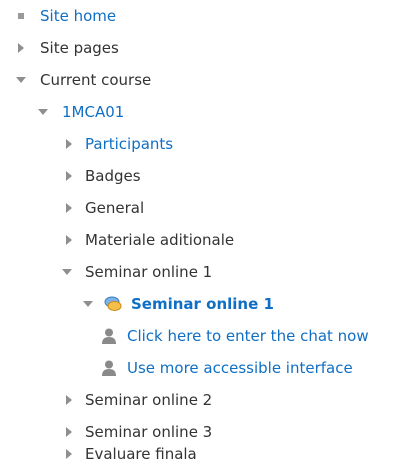  Describe the element at coordinates (202, 454) in the screenshot. I see `nav-item-evaluare-finala: Evaluare finala` at that location.